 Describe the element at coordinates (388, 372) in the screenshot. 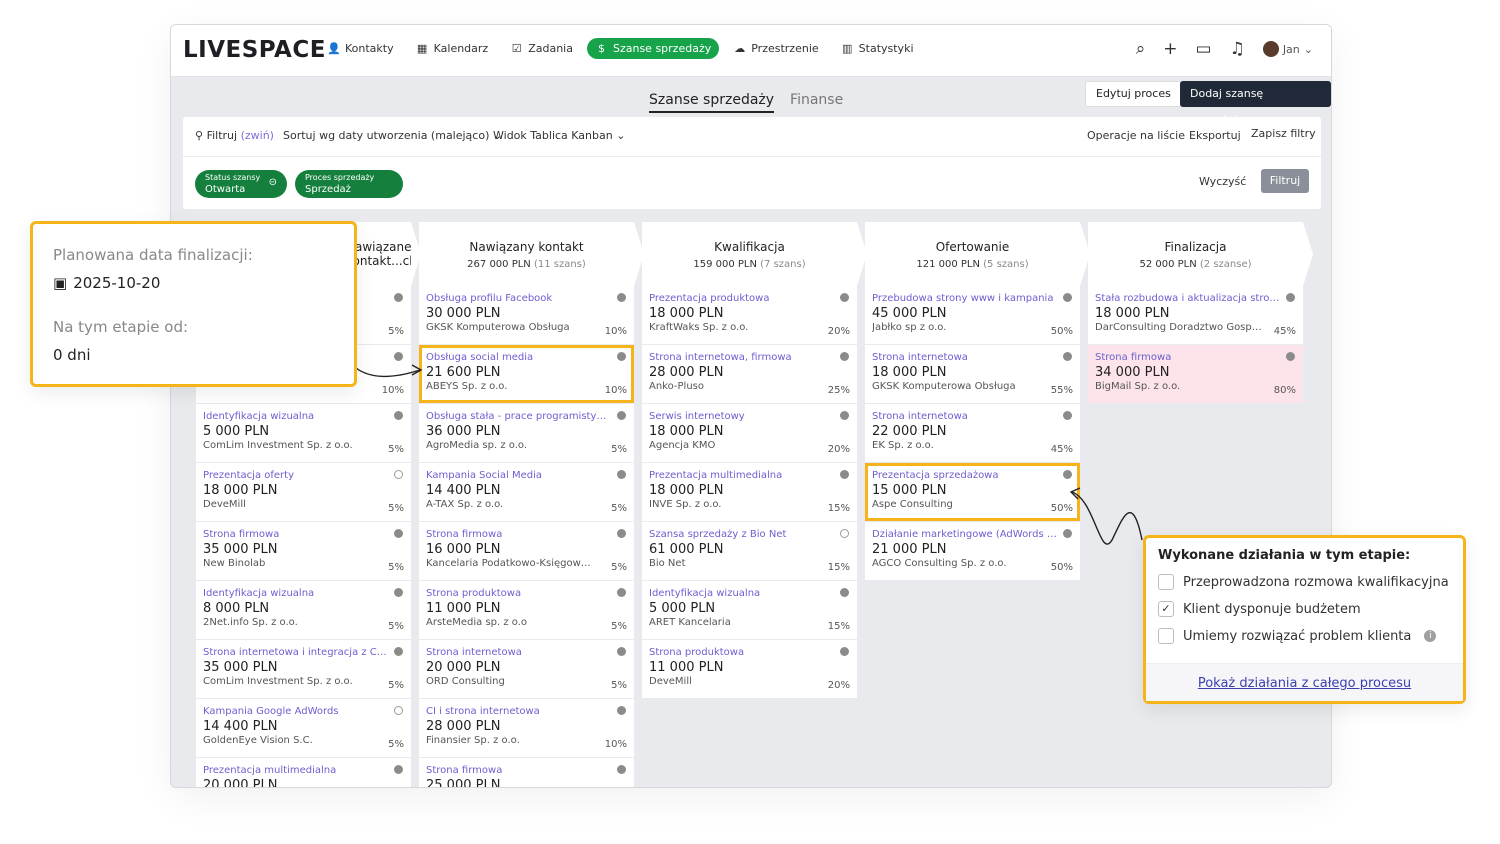

I see `connector-left` at that location.